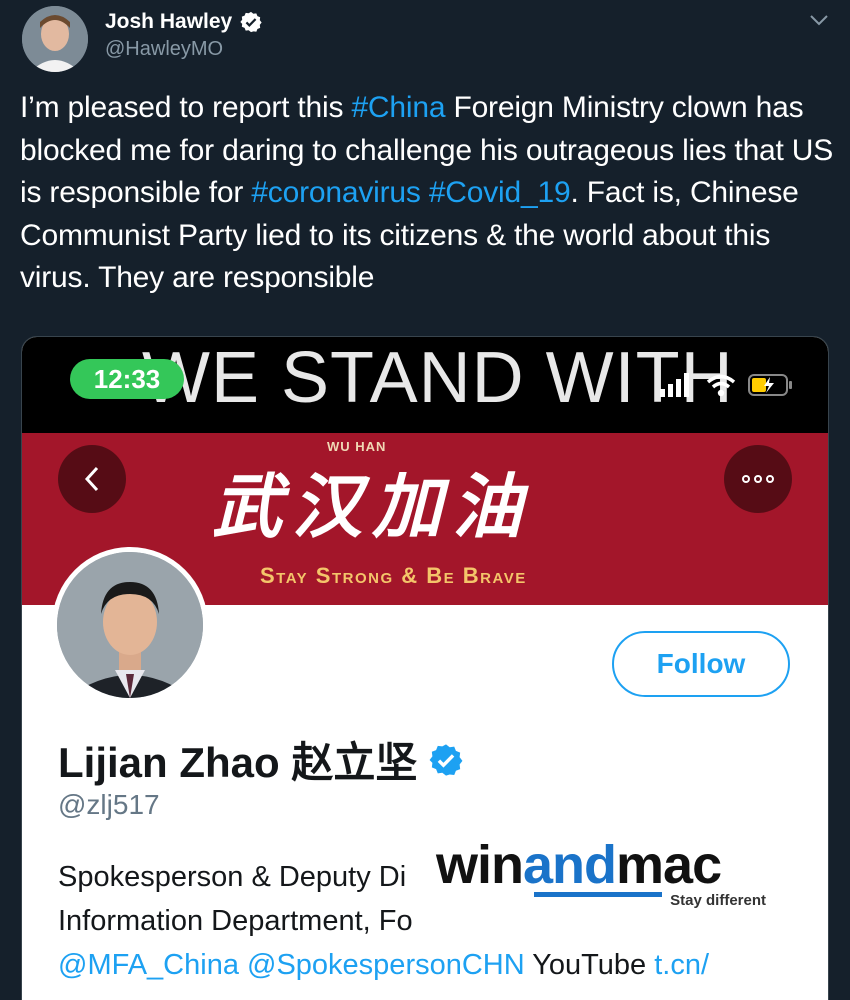 This screenshot has height=1000, width=850. I want to click on tweet-text-segment: I’m pleased to report this, so click(186, 107).